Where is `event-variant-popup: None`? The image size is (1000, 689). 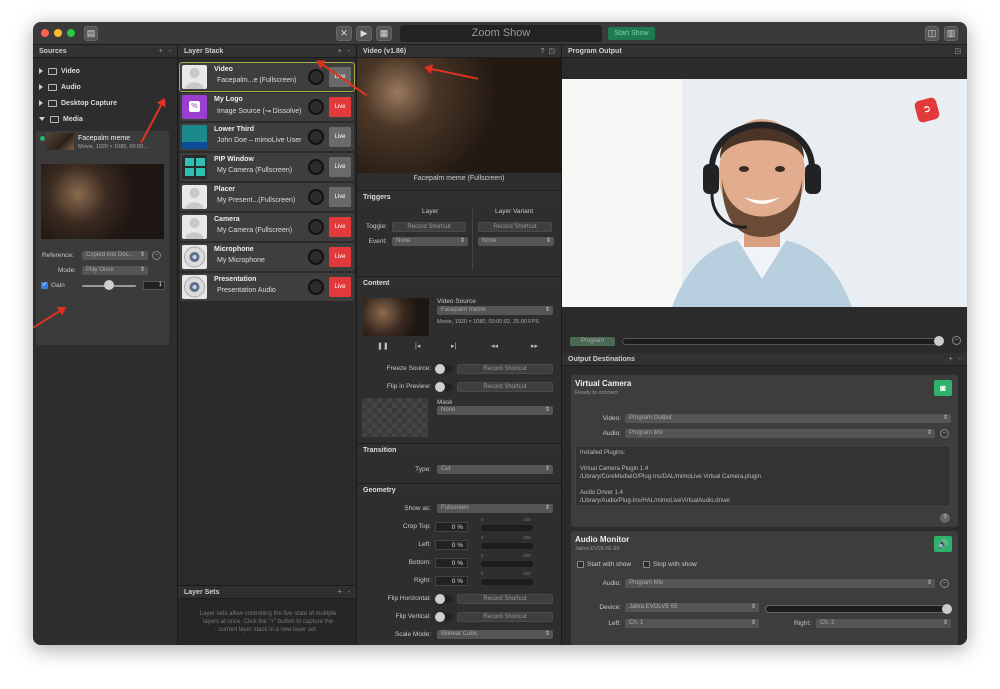 event-variant-popup: None is located at coordinates (516, 241).